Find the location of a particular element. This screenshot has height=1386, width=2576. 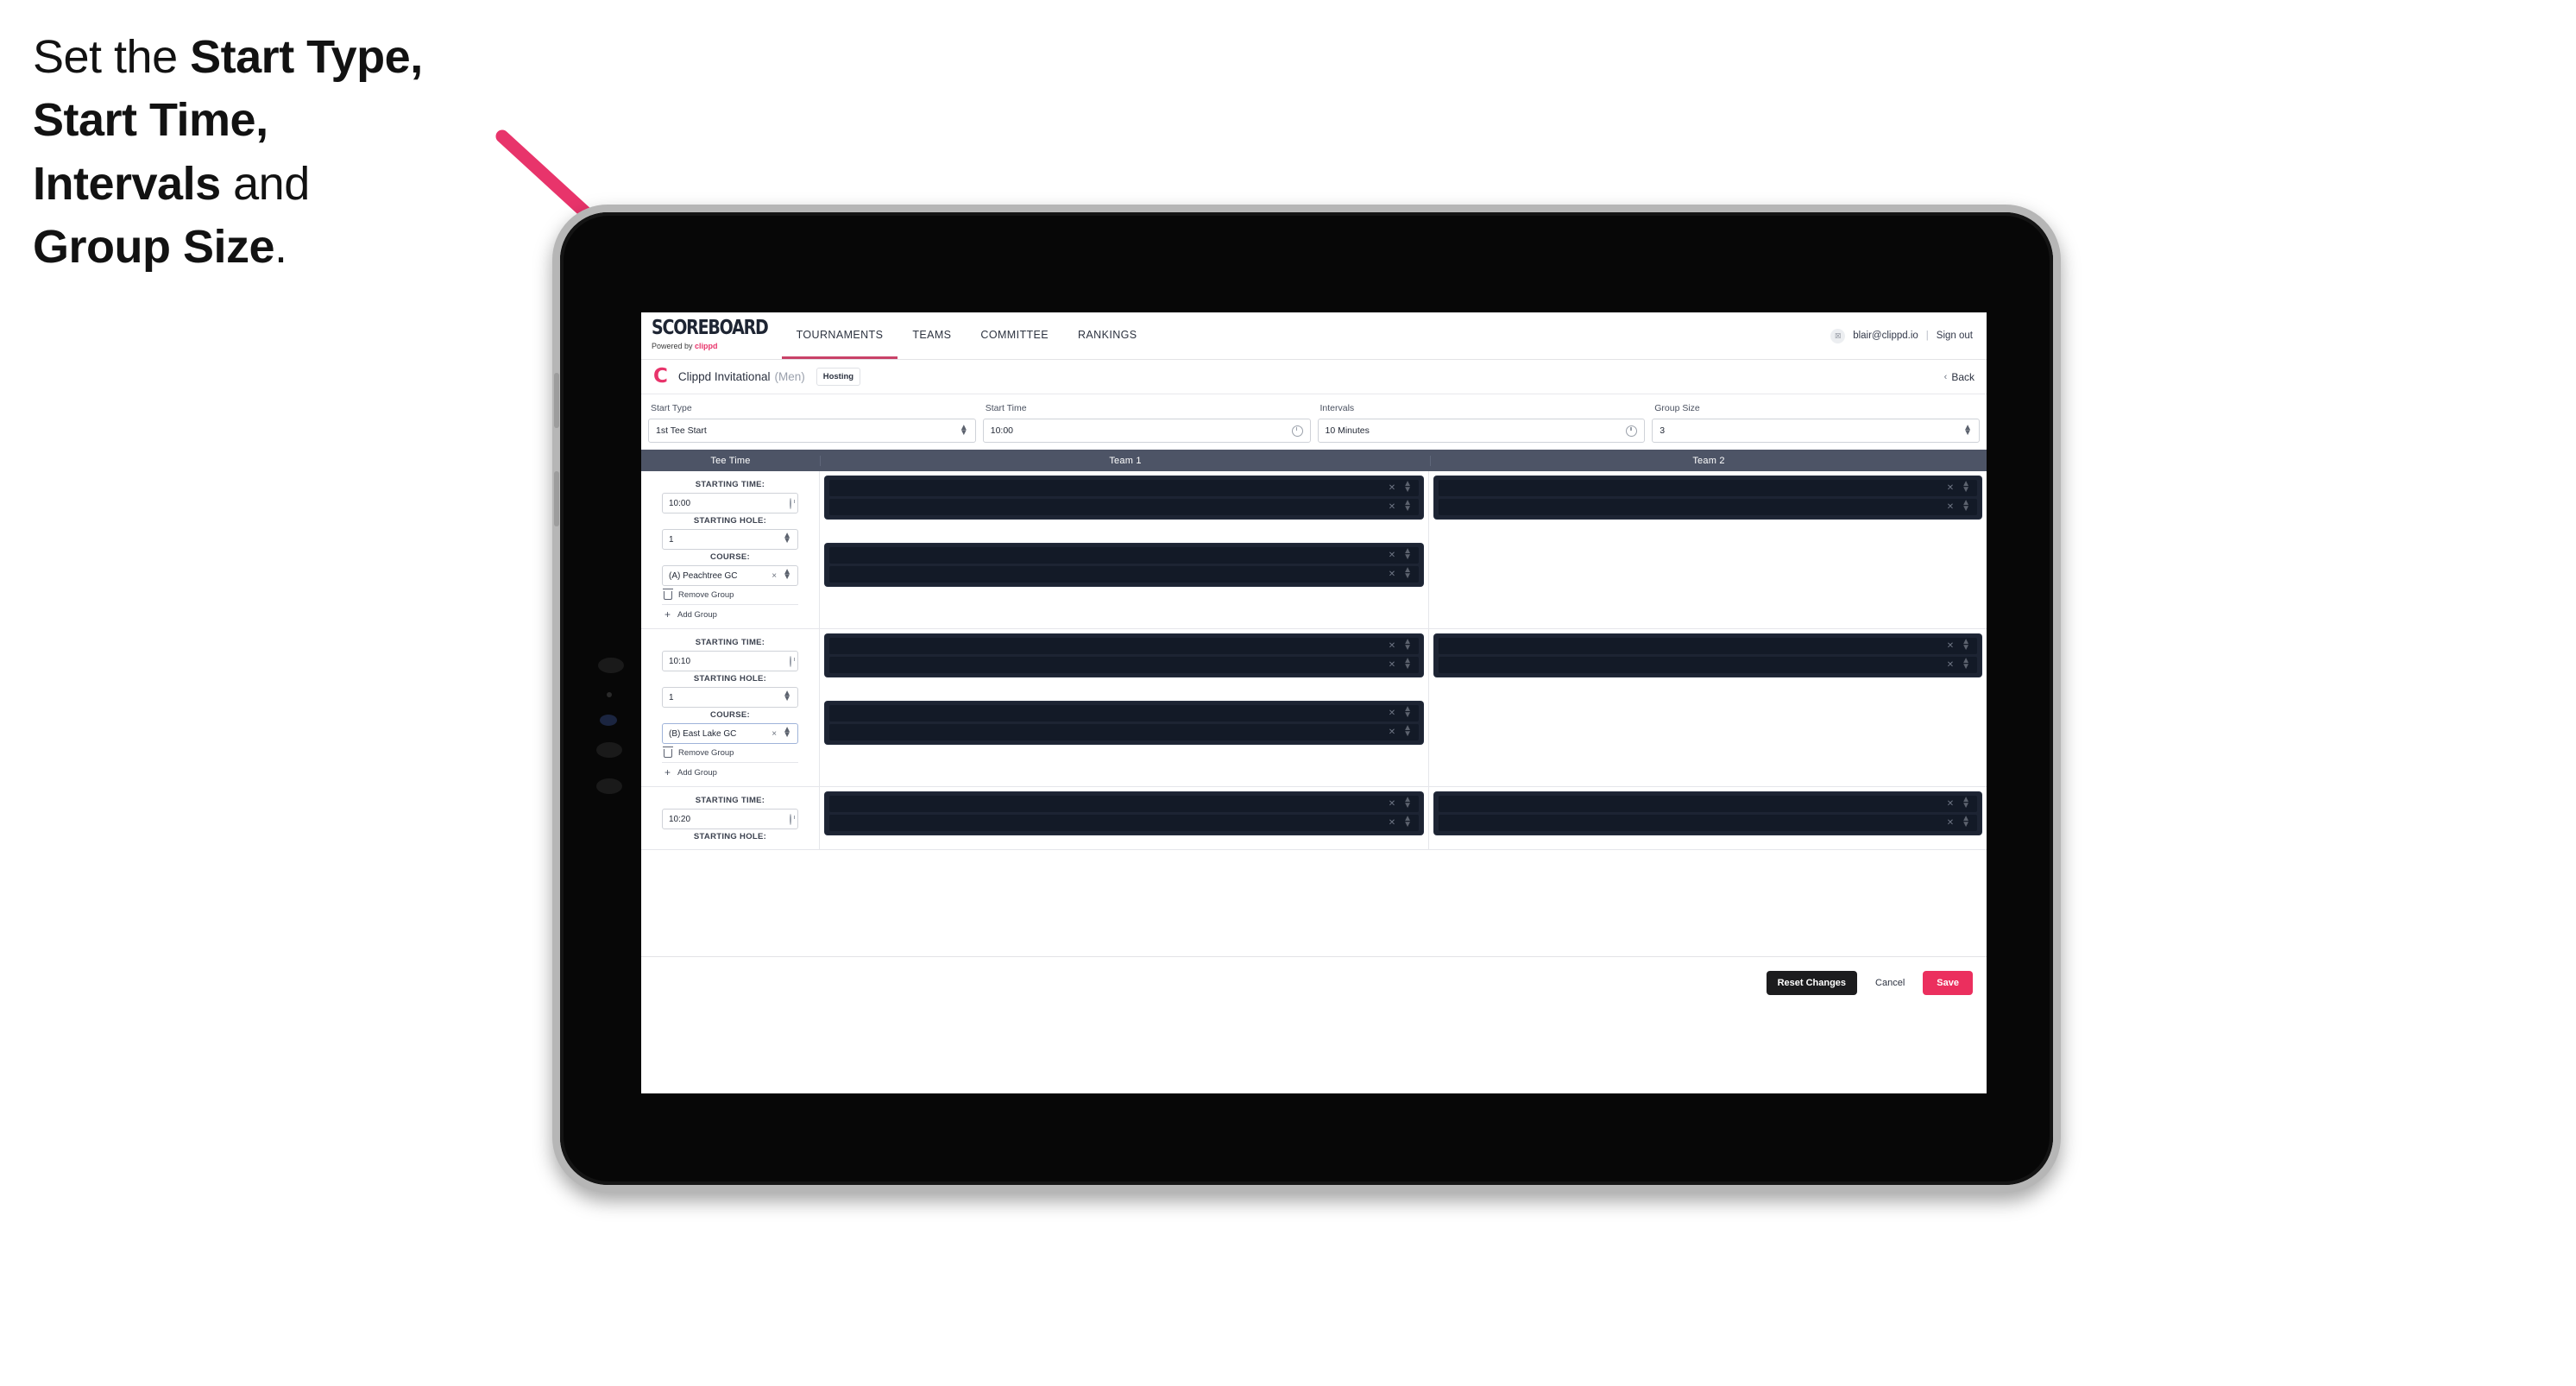

group-size-stepper: 3 ▲ ▼ is located at coordinates (1816, 431).